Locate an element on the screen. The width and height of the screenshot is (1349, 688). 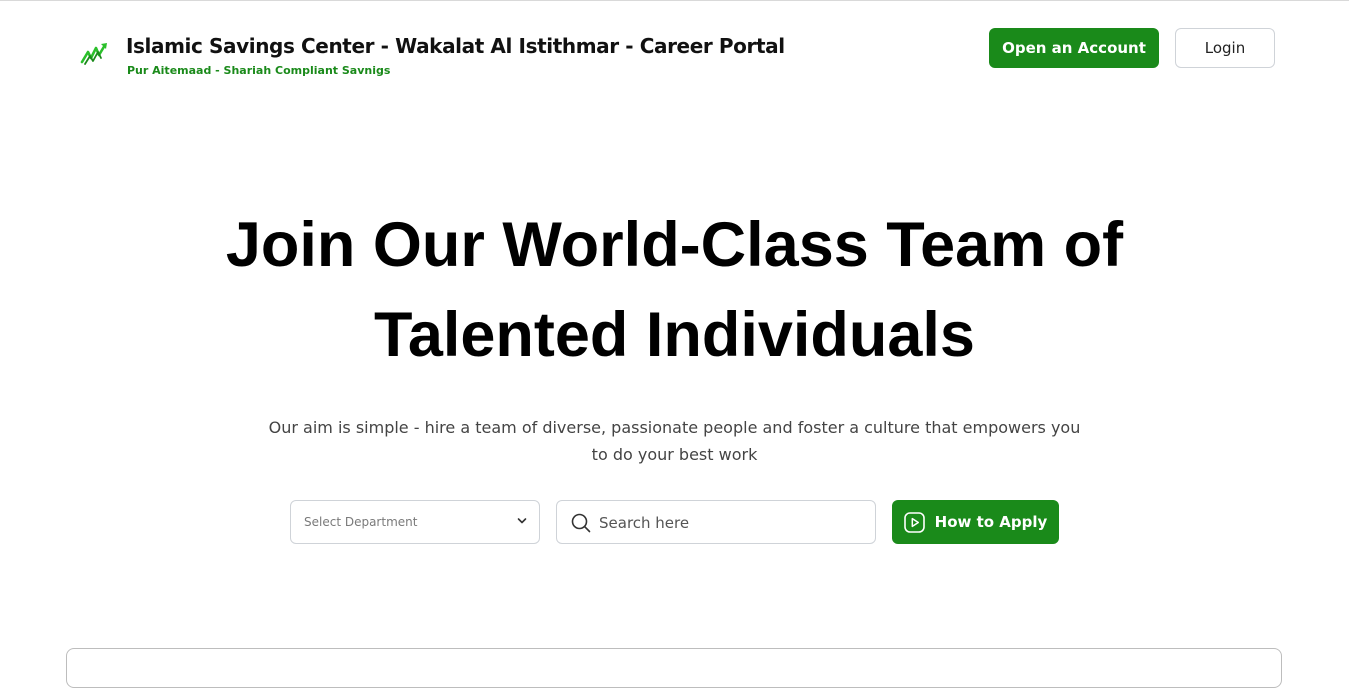
hero-title-line-2: Talented Individuals is located at coordinates (674, 335).